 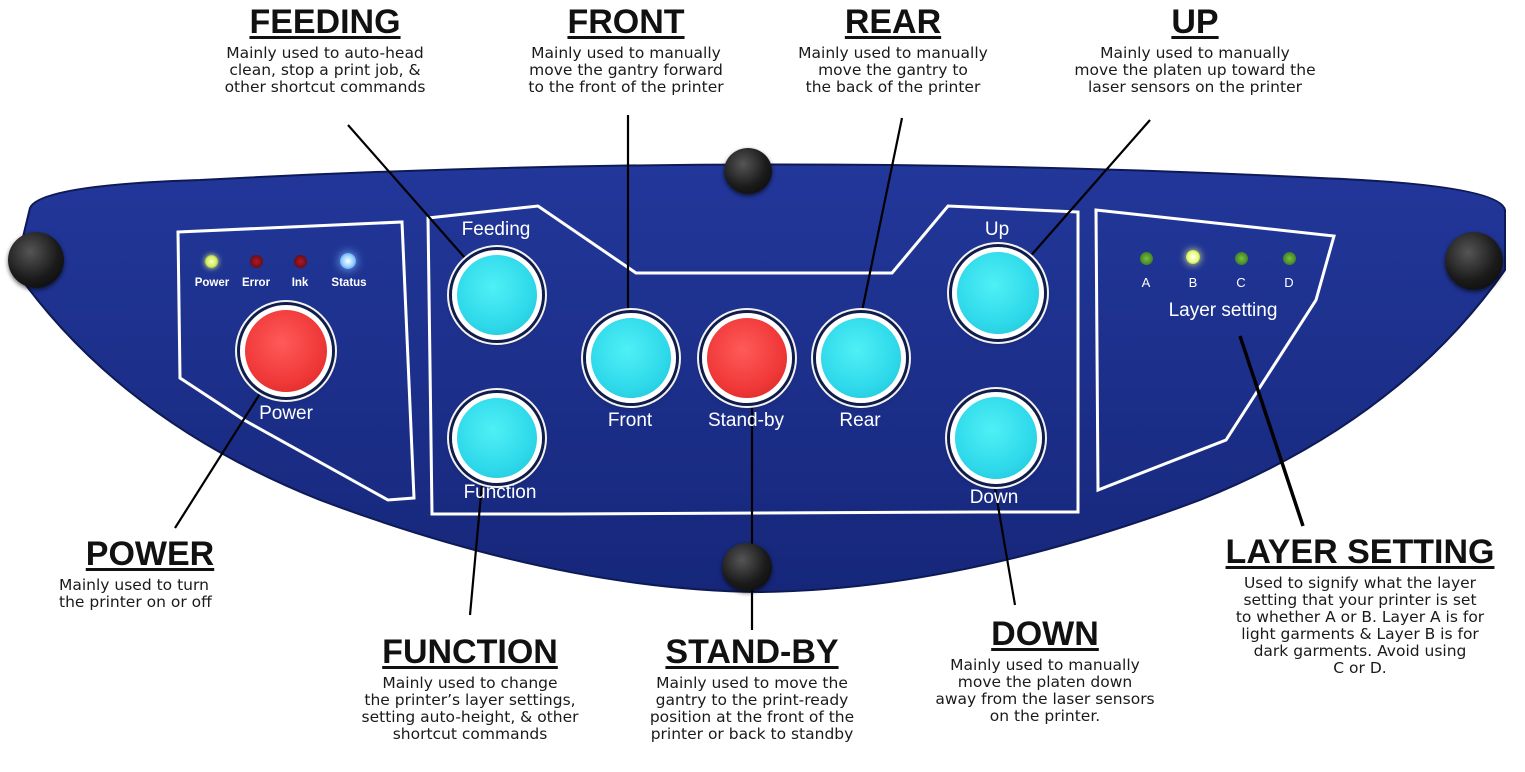 I want to click on callout-front-line: to the front of the printer, so click(x=626, y=87).